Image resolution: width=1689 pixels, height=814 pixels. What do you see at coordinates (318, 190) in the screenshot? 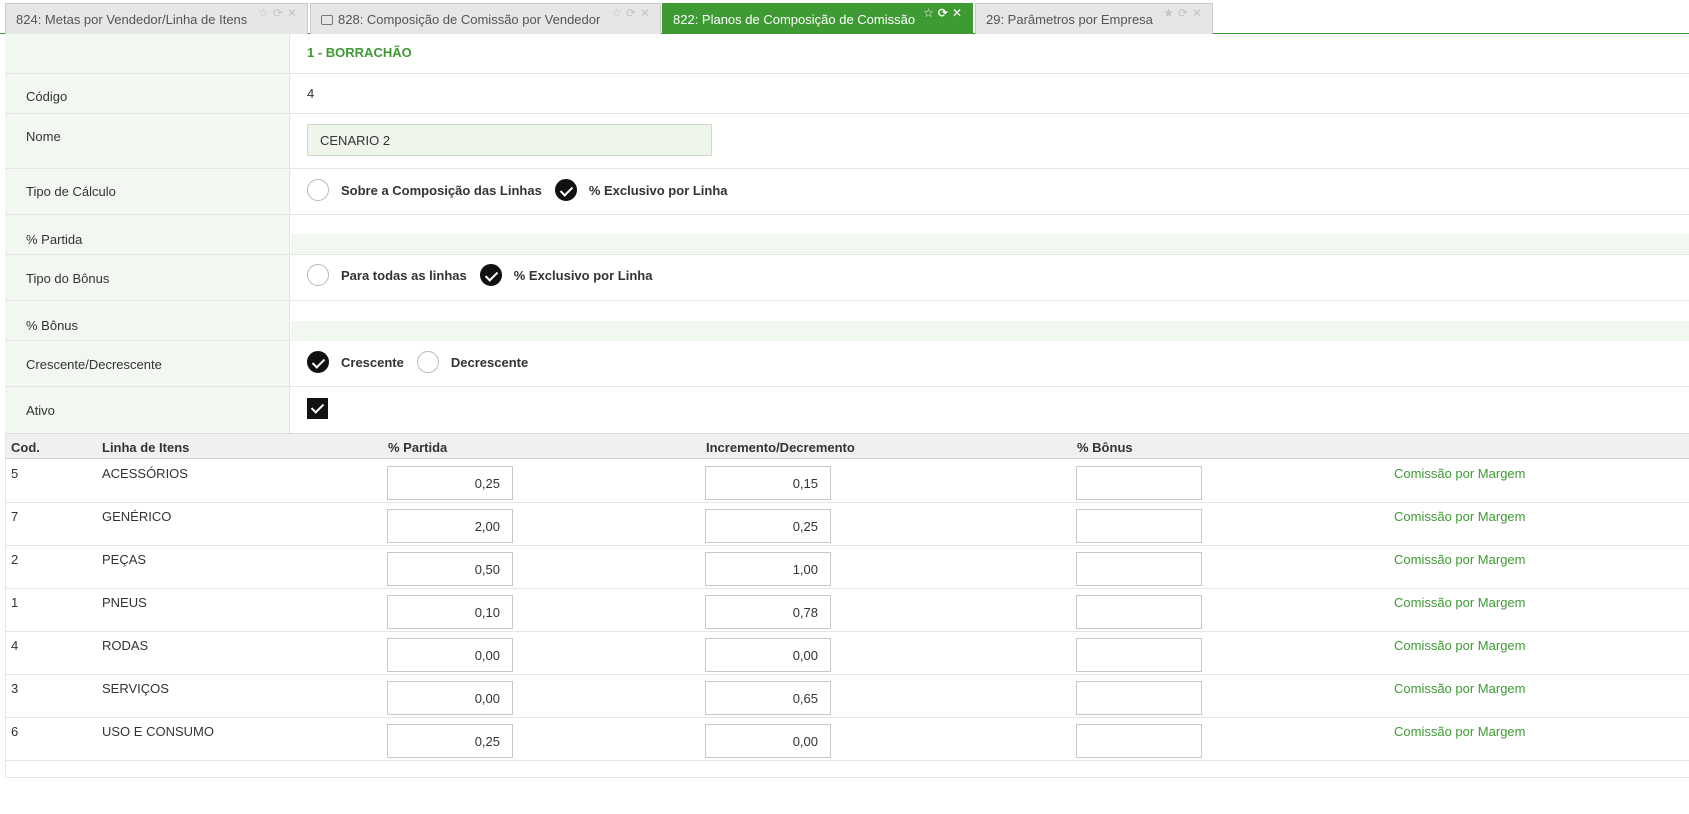
I see `radio-sobre-composicao` at bounding box center [318, 190].